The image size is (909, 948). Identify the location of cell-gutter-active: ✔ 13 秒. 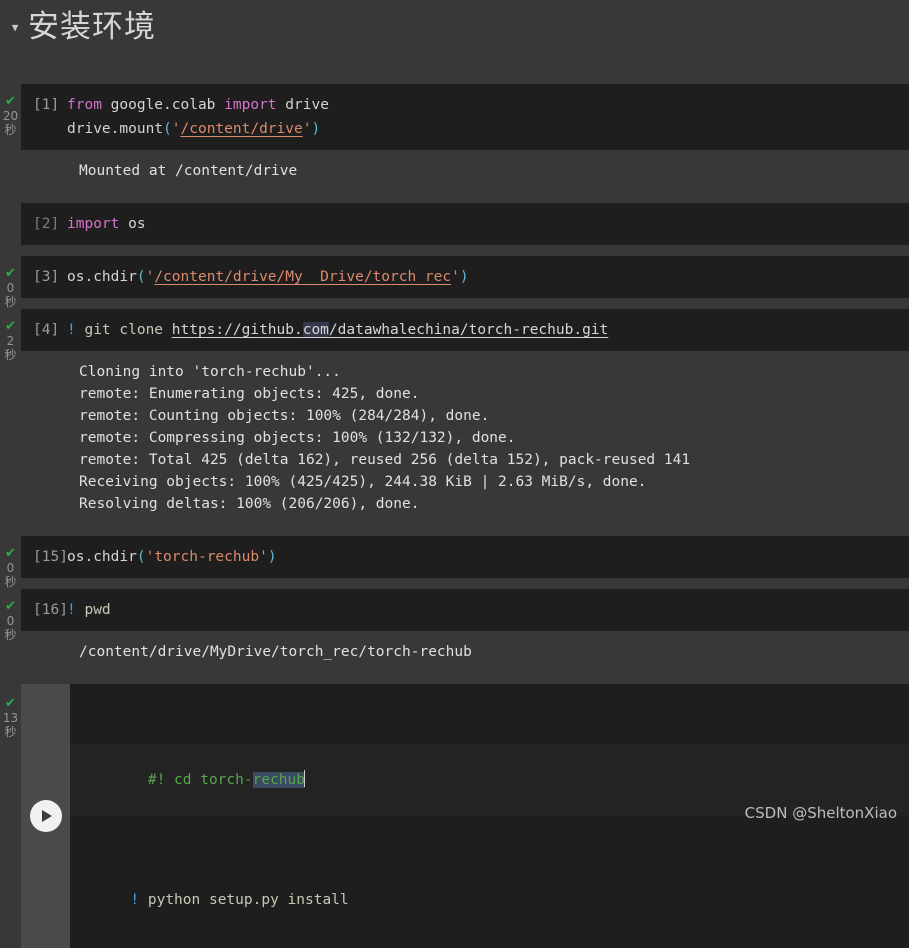
(10, 711).